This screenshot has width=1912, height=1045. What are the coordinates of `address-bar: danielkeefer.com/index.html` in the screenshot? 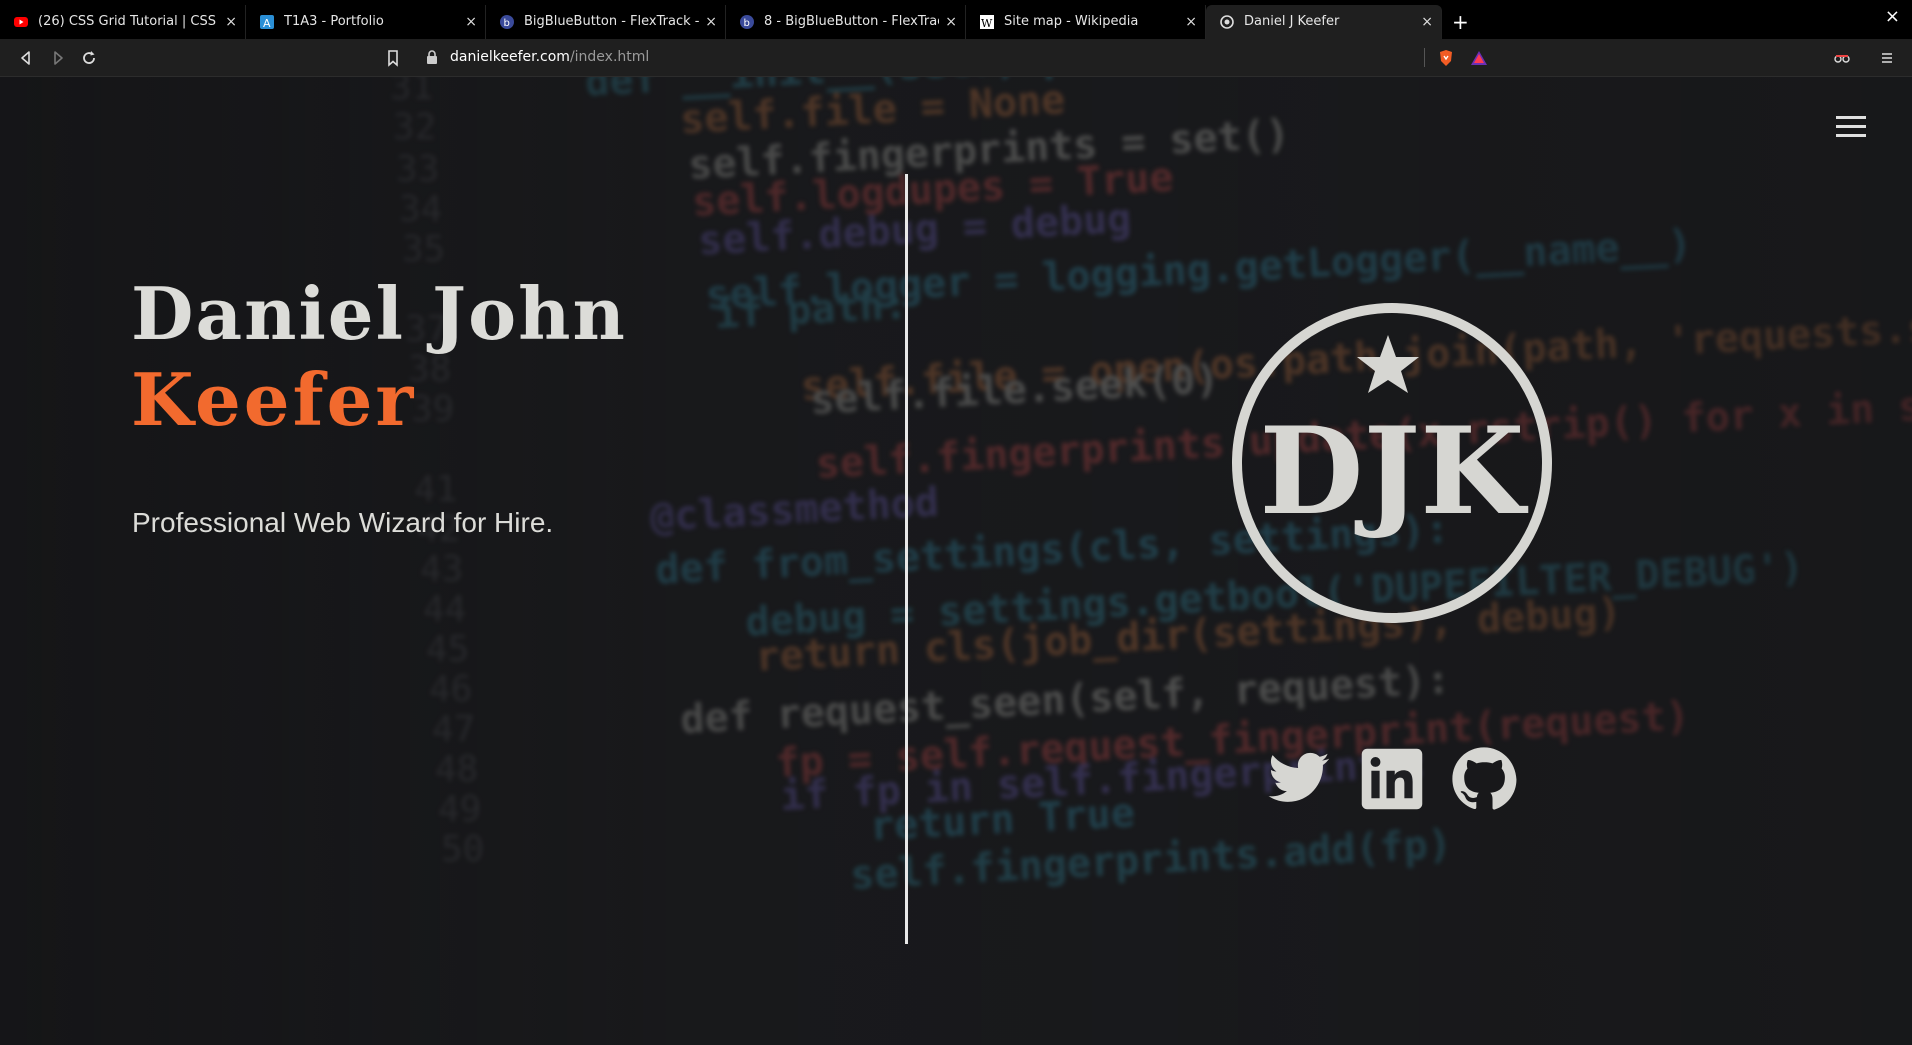 It's located at (956, 58).